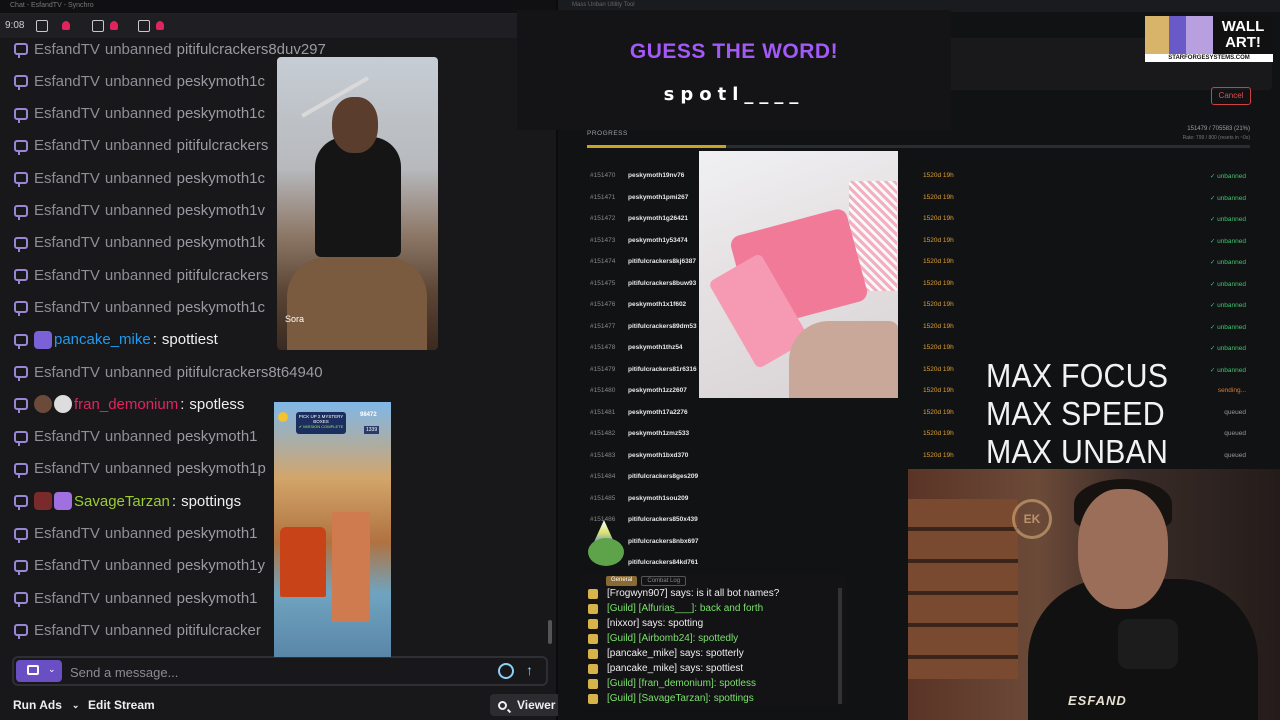 The height and width of the screenshot is (720, 1280). I want to click on row-username: peskymoth19nv76, so click(656, 175).